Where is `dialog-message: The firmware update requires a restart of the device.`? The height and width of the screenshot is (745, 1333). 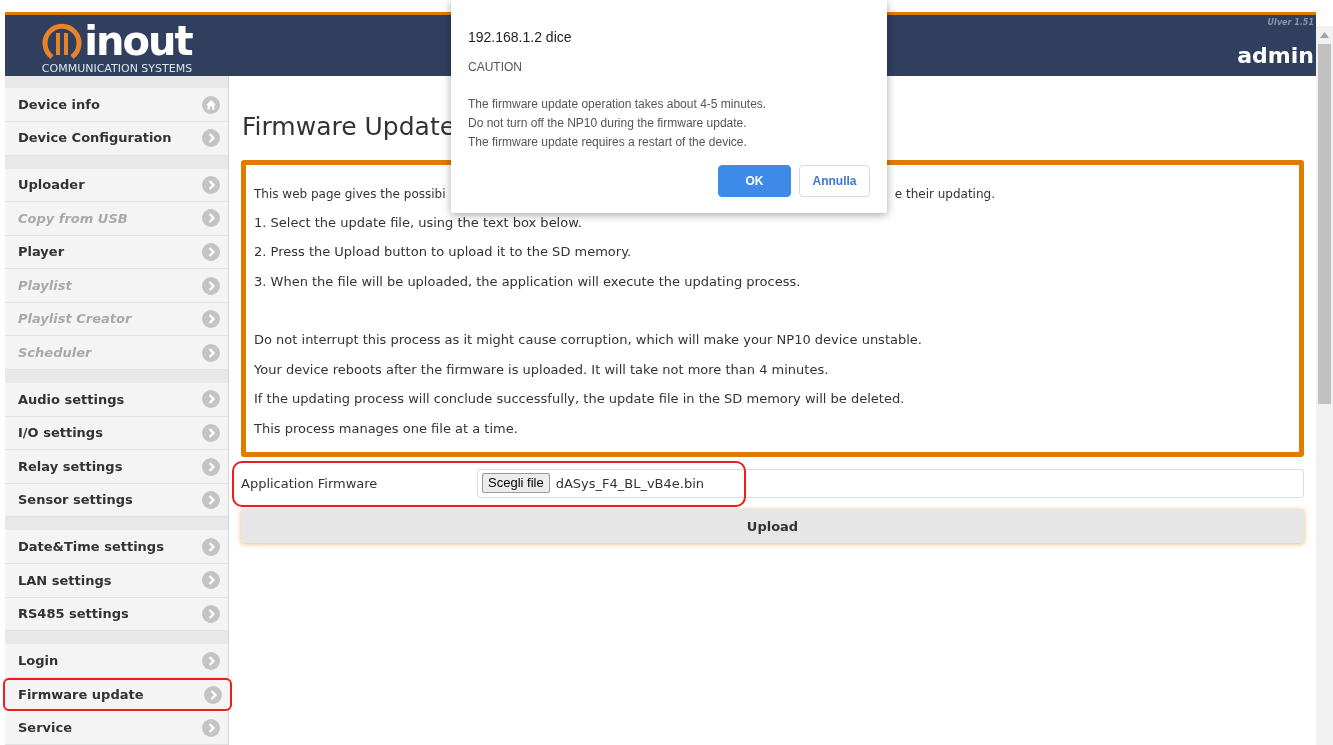 dialog-message: The firmware update requires a restart of the device. is located at coordinates (608, 142).